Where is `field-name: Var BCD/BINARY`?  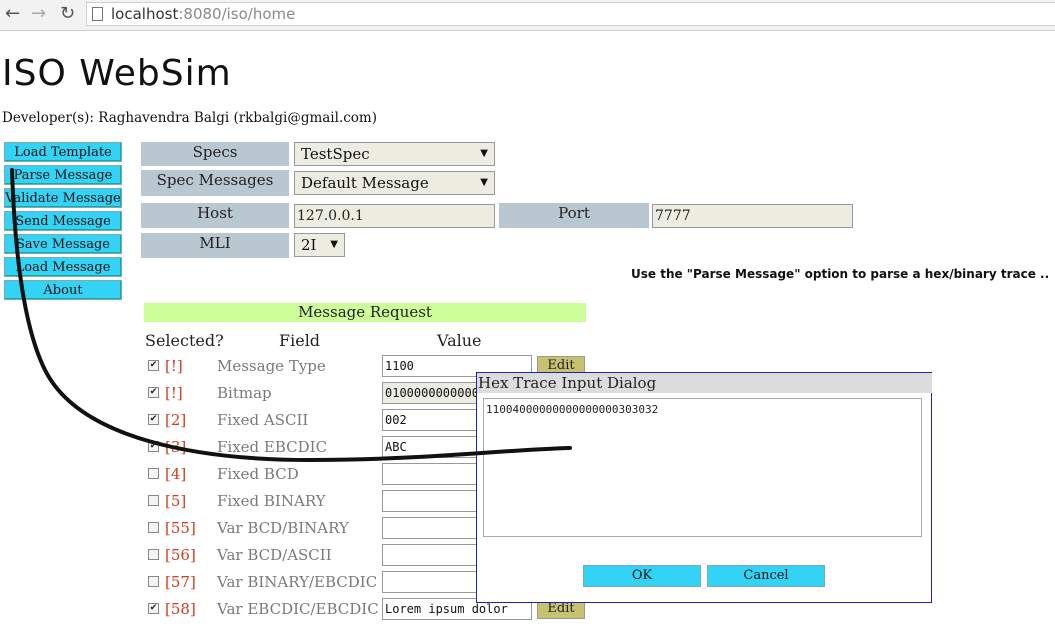
field-name: Var BCD/BINARY is located at coordinates (283, 528).